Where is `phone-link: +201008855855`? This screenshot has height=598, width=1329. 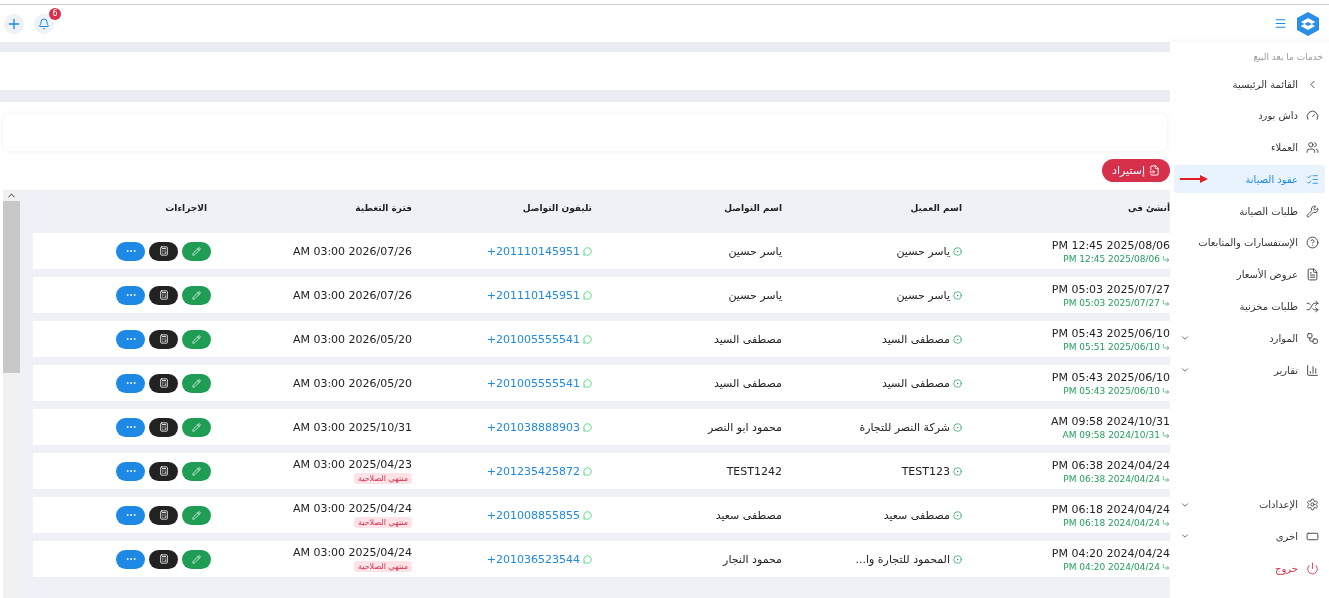
phone-link: +201008855855 is located at coordinates (533, 515).